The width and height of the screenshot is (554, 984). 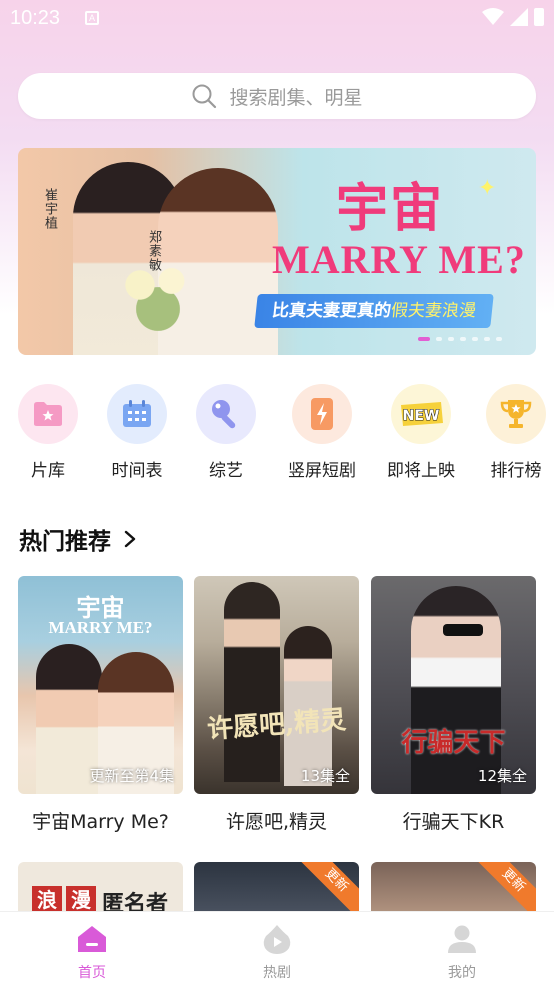 I want to click on poster-title-en: MARRY ME?, so click(x=100, y=627).